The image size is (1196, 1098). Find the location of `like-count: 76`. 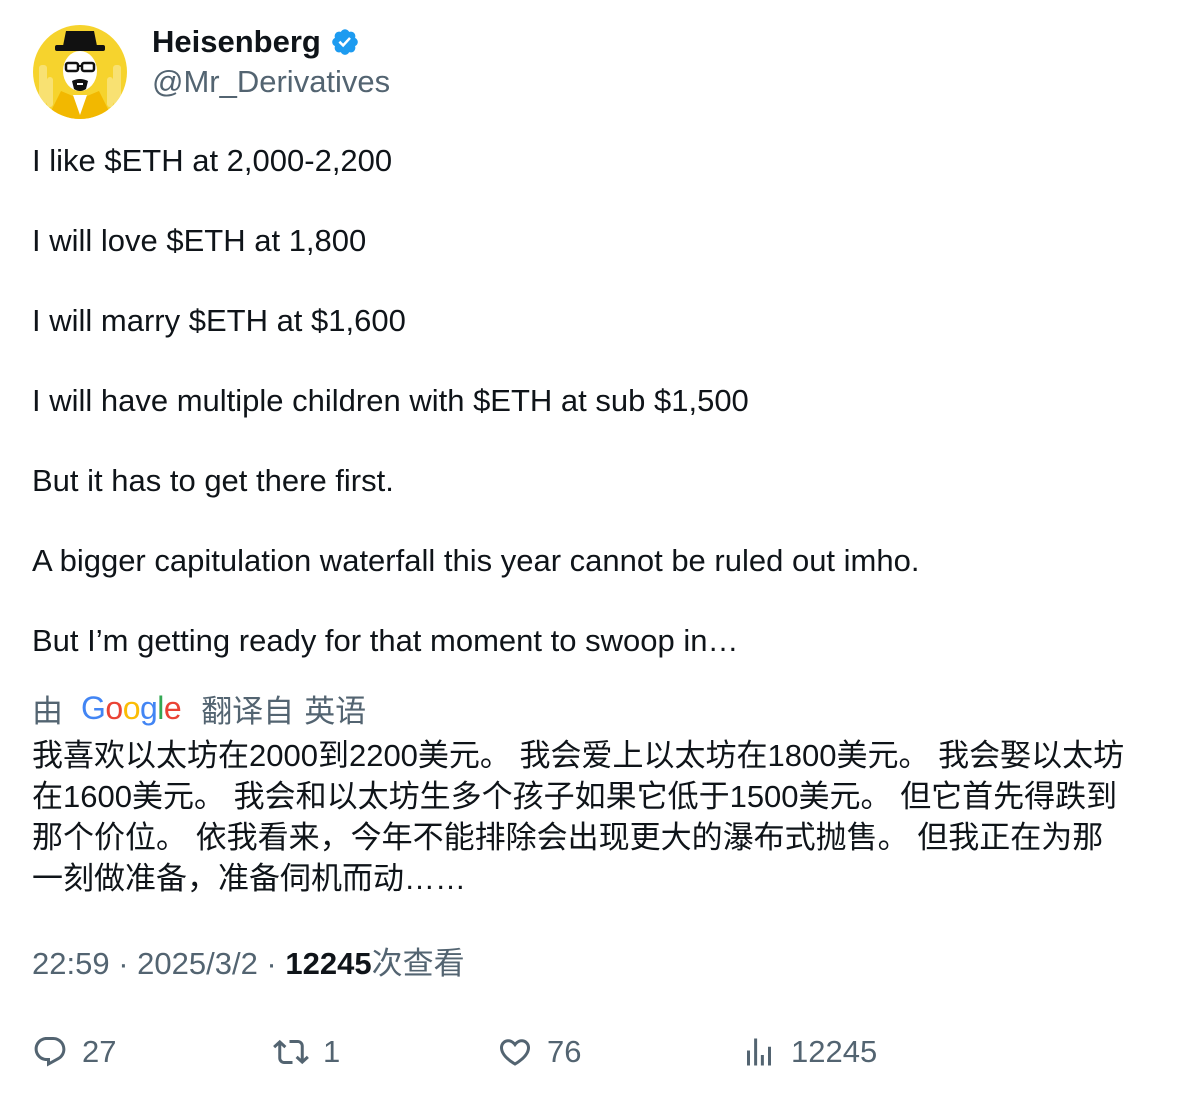

like-count: 76 is located at coordinates (564, 1051).